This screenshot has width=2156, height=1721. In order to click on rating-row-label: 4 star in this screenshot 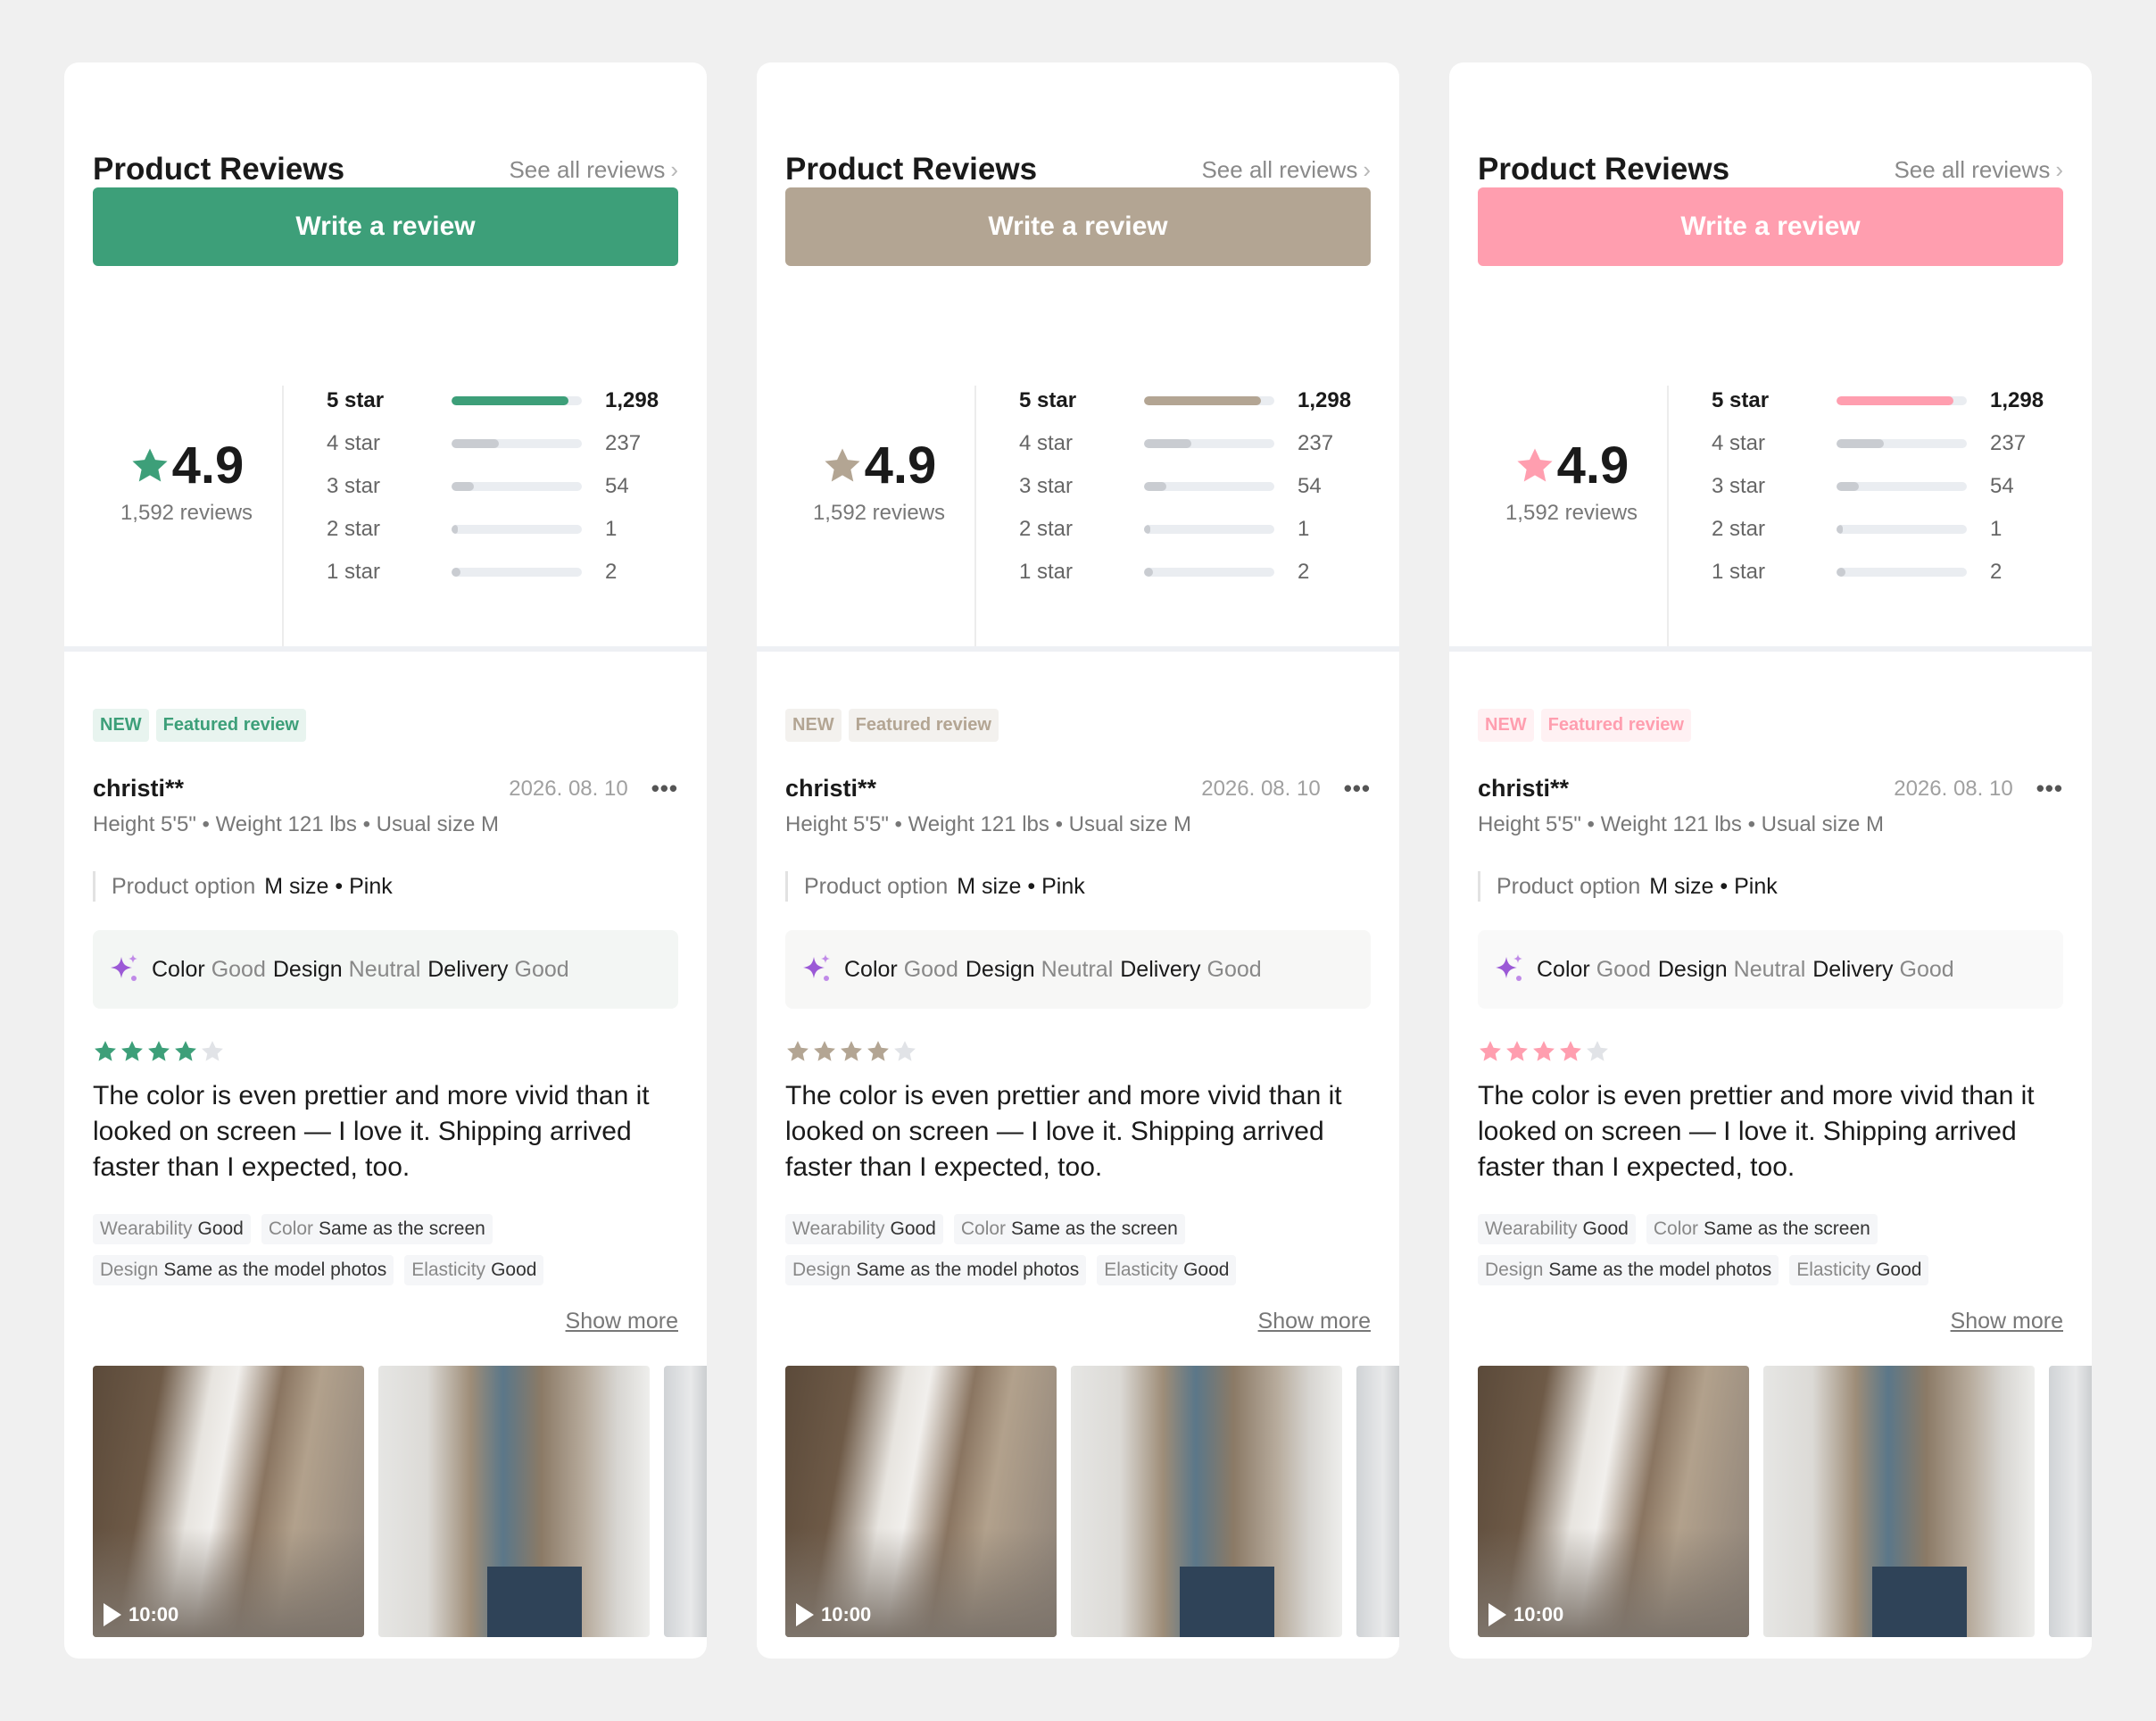, I will do `click(354, 443)`.